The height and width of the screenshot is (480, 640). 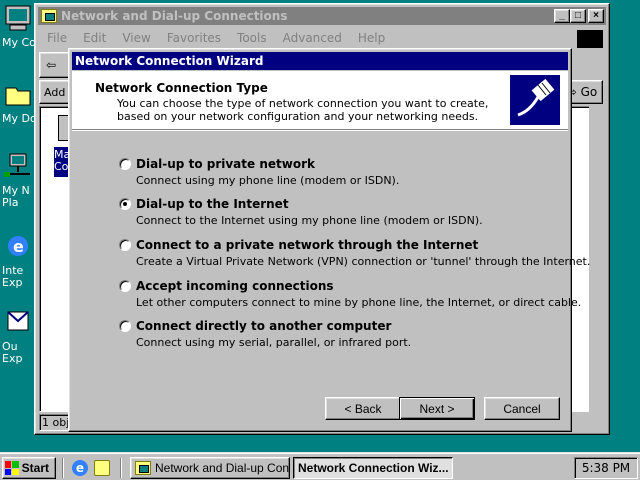 What do you see at coordinates (12, 352) in the screenshot?
I see `desktop-icon-label: Ou Exp` at bounding box center [12, 352].